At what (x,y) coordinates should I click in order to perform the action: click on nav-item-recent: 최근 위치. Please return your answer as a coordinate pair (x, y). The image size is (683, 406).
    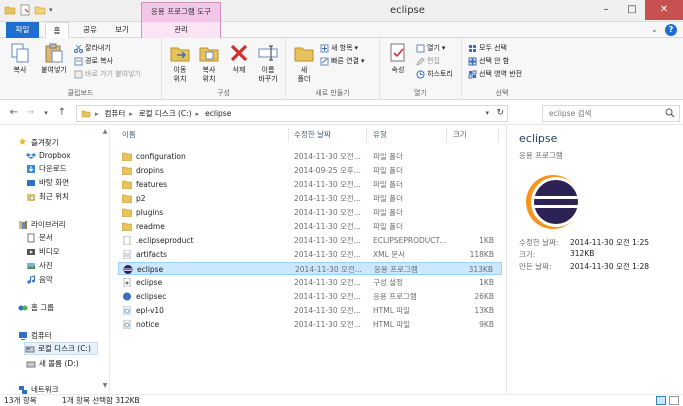
    Looking at the image, I should click on (47, 196).